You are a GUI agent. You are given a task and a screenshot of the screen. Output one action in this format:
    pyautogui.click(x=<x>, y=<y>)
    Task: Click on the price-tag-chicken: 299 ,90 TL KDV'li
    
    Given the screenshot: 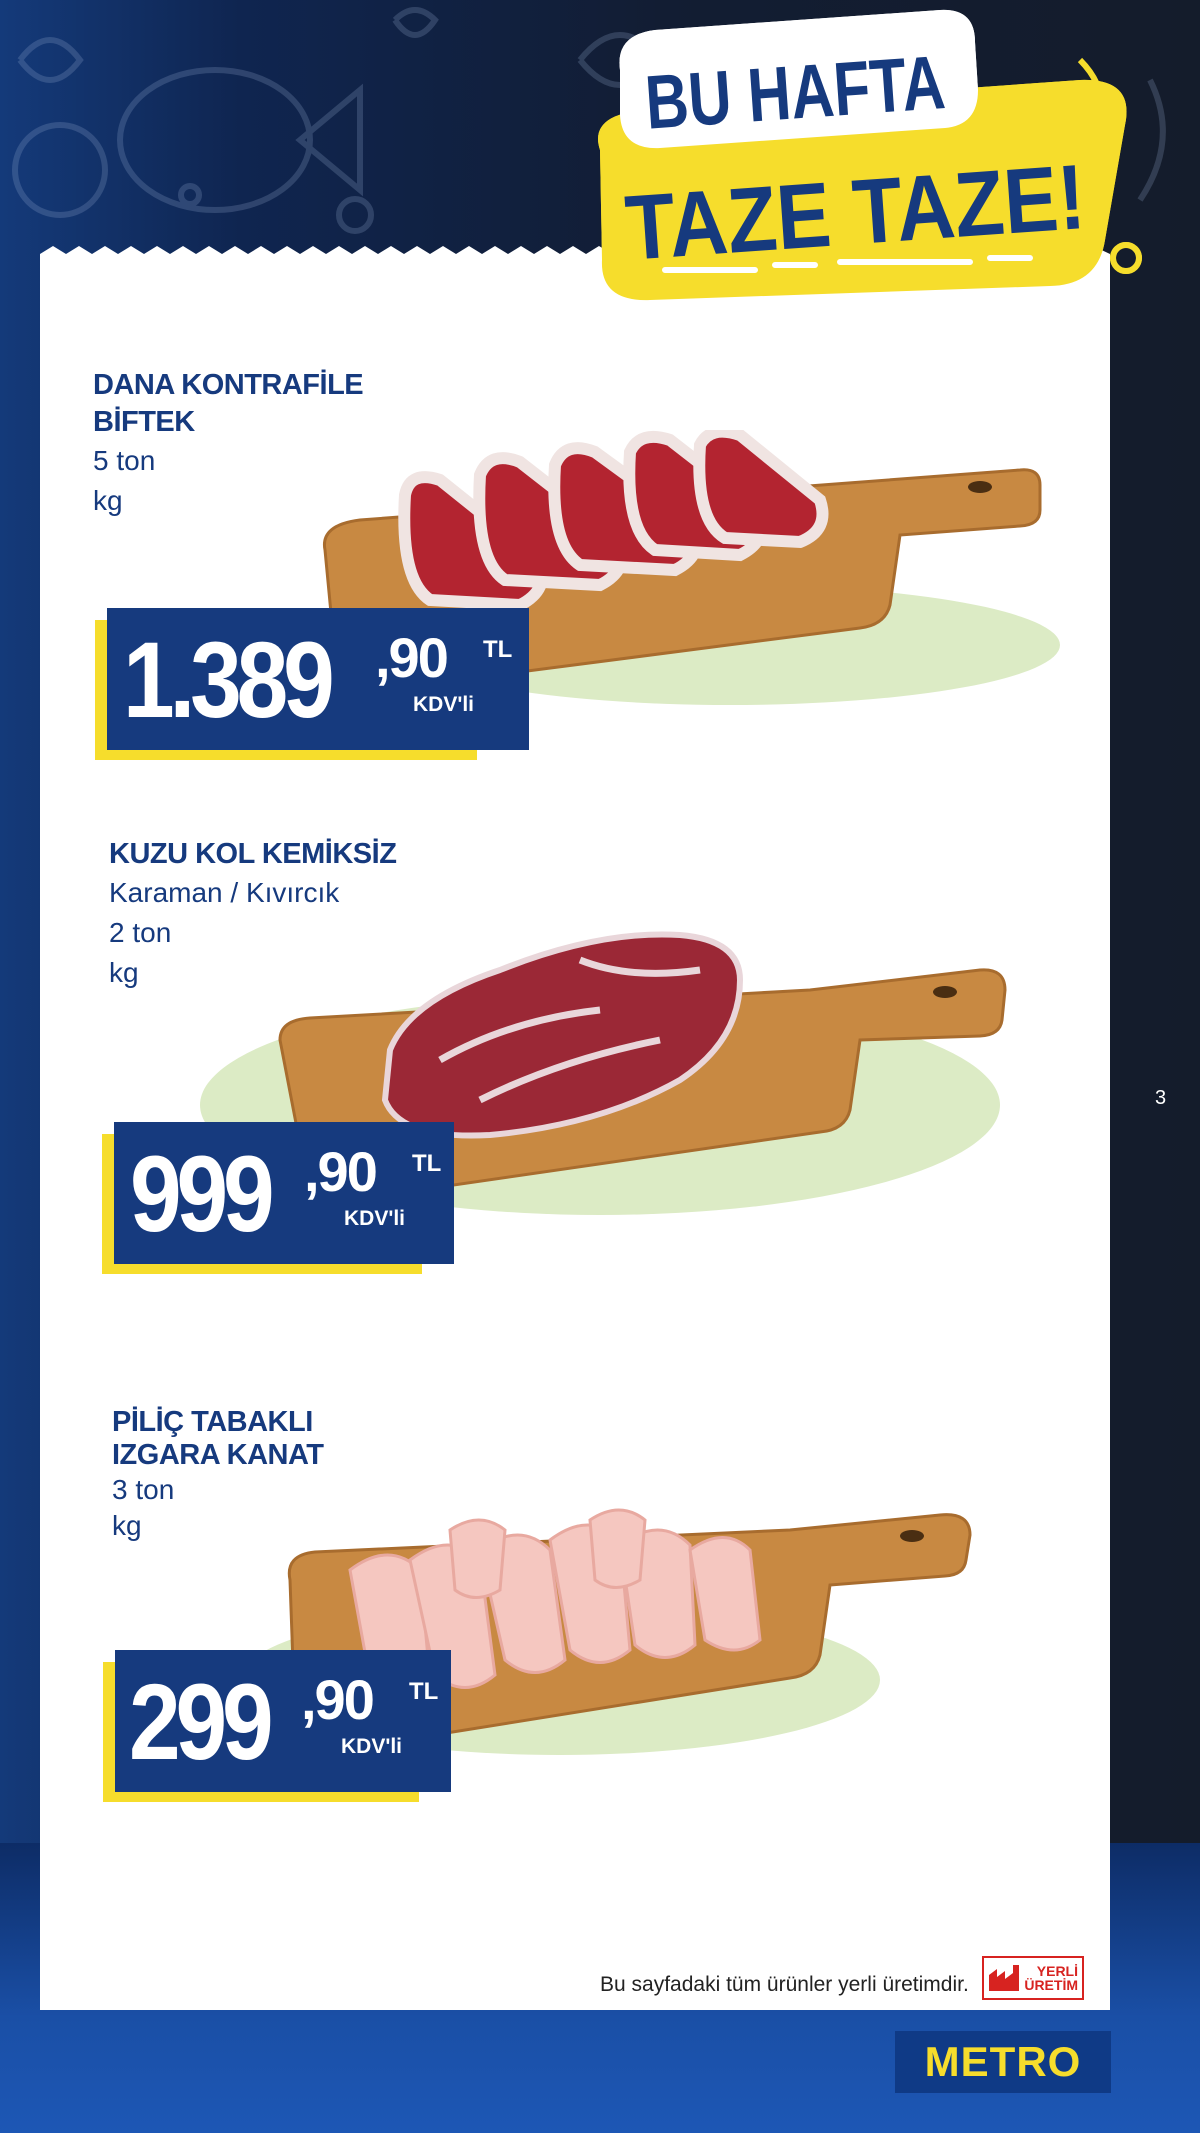 What is the action you would take?
    pyautogui.click(x=277, y=1726)
    